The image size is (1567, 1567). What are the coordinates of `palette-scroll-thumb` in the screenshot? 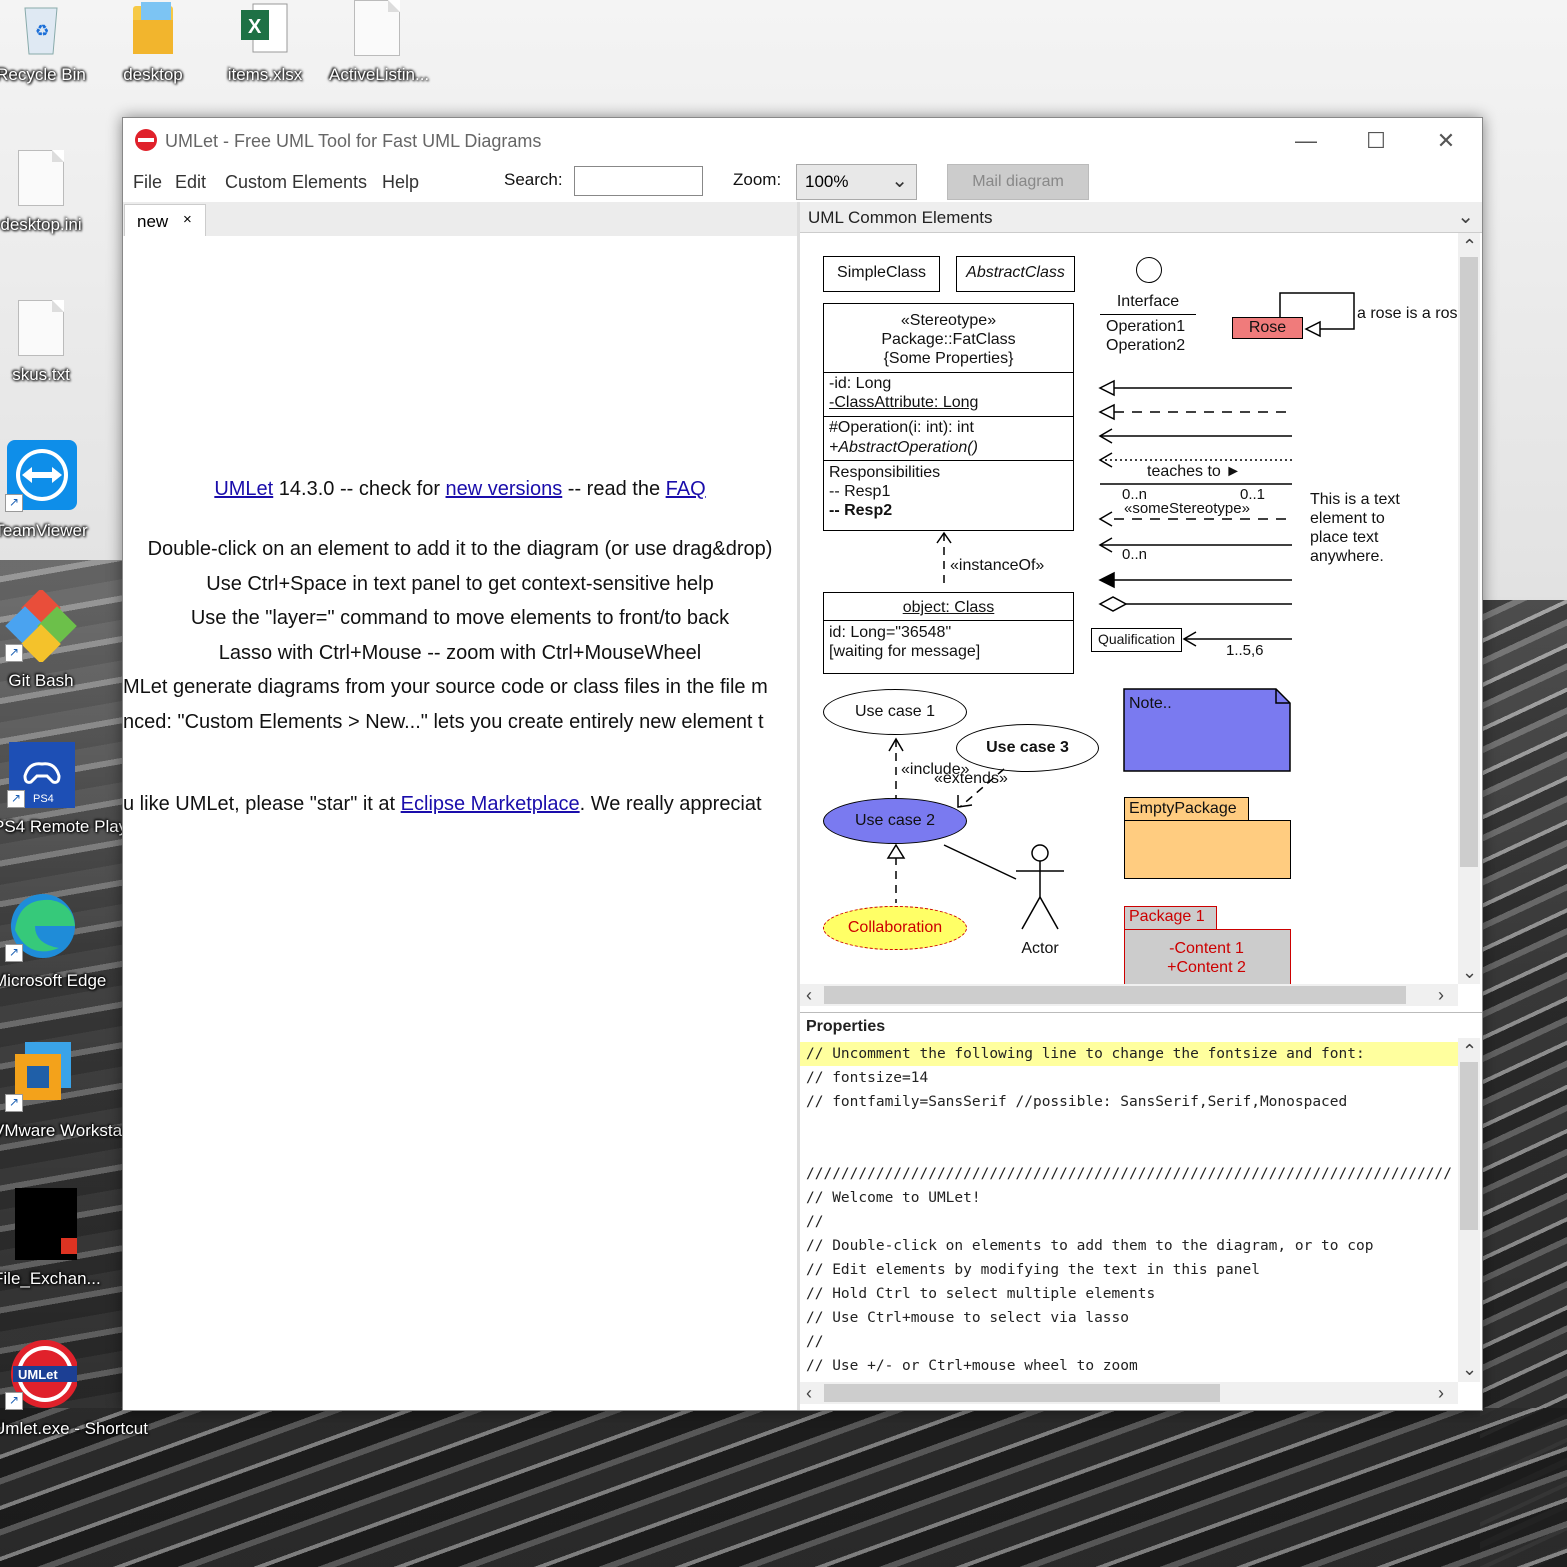 It's located at (1469, 562).